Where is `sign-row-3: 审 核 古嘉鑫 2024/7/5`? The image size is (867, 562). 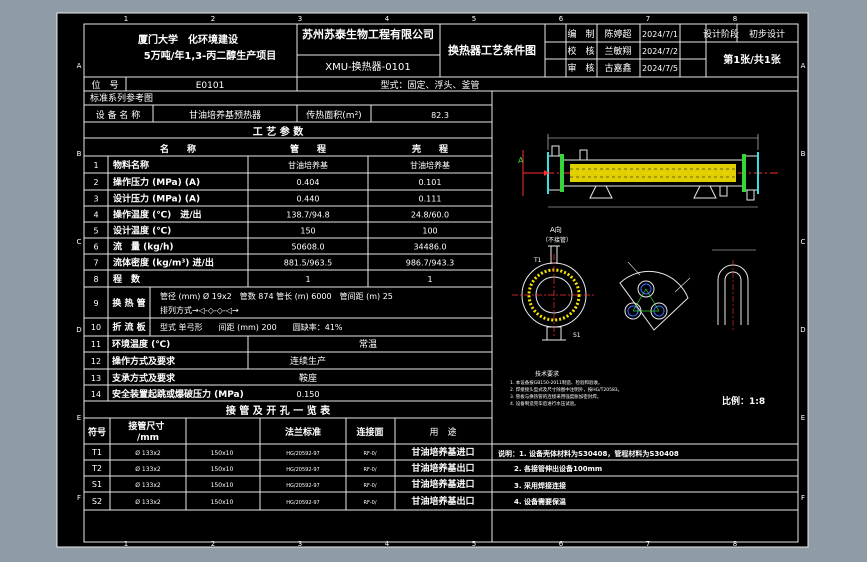
sign-row-3: 审 核 古嘉鑫 2024/7/5 is located at coordinates (622, 68).